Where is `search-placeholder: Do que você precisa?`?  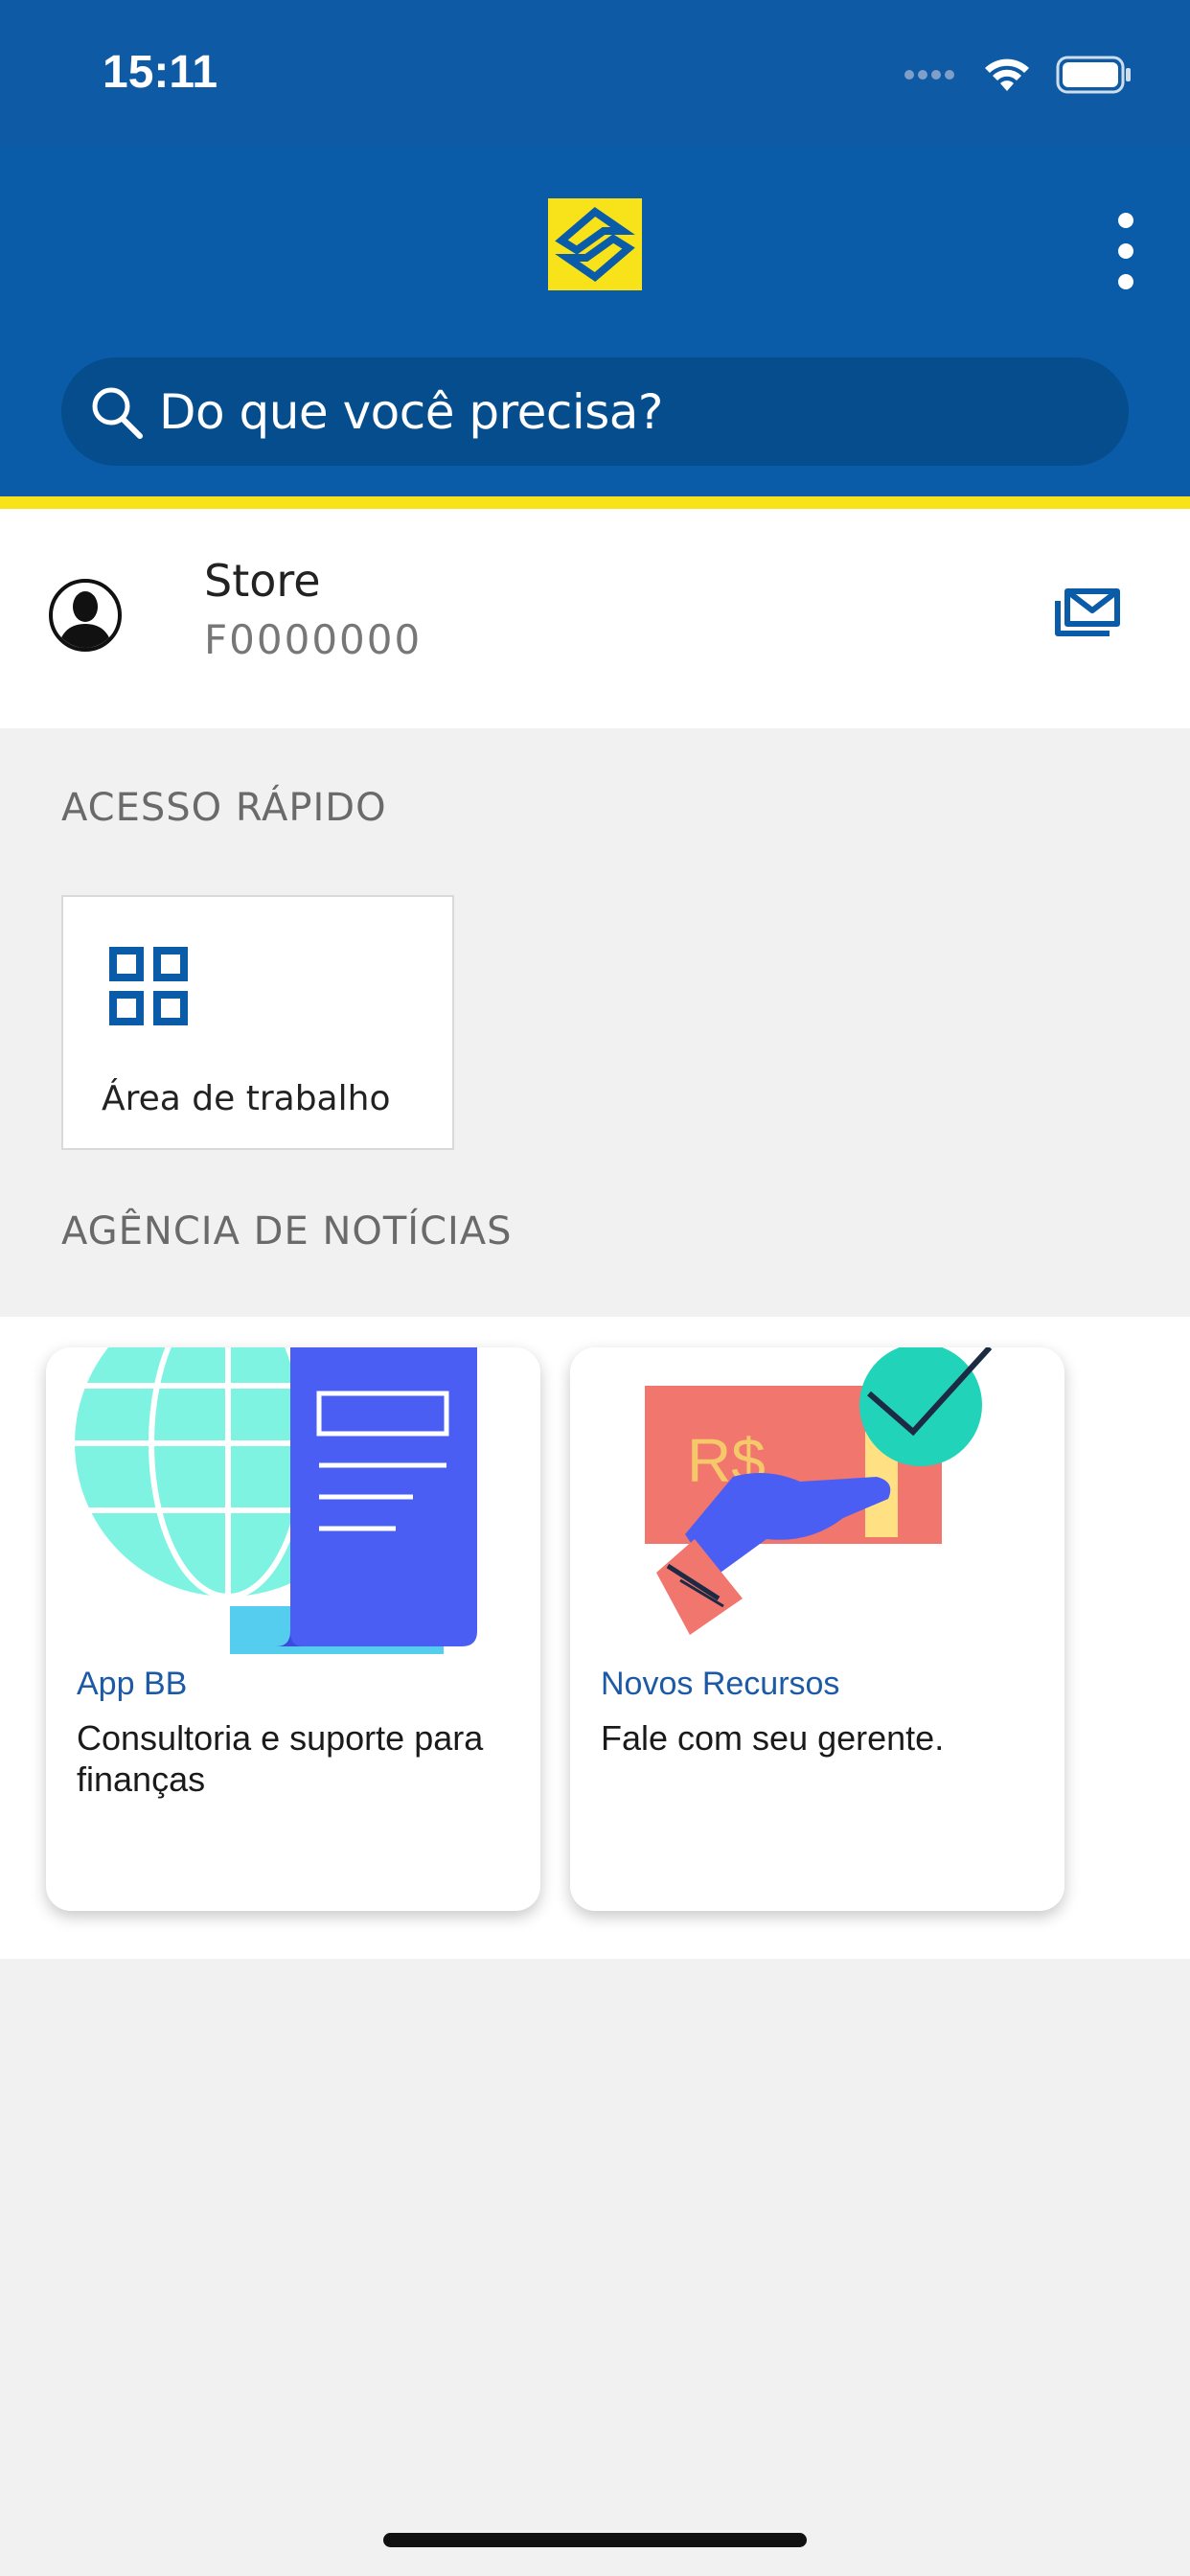
search-placeholder: Do que você precisa? is located at coordinates (411, 411).